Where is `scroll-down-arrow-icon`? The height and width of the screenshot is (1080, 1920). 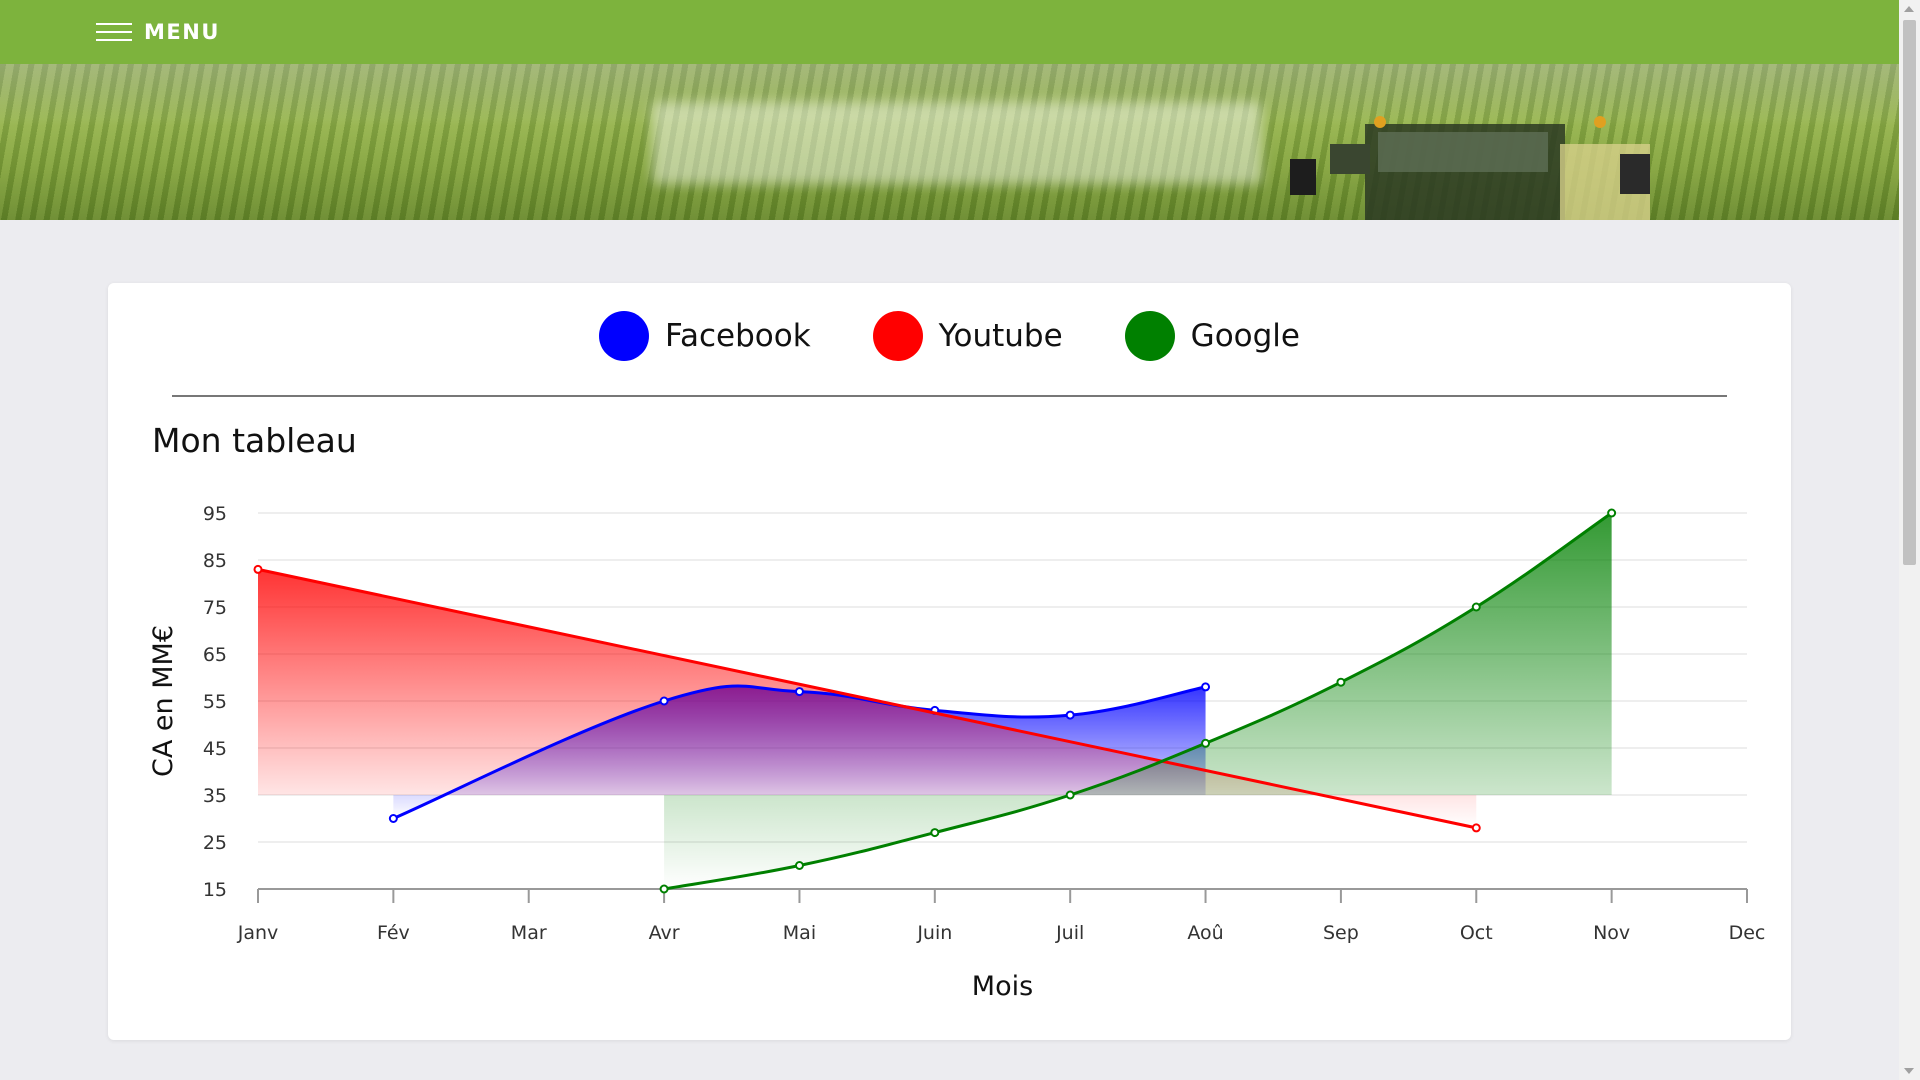 scroll-down-arrow-icon is located at coordinates (1909, 1071).